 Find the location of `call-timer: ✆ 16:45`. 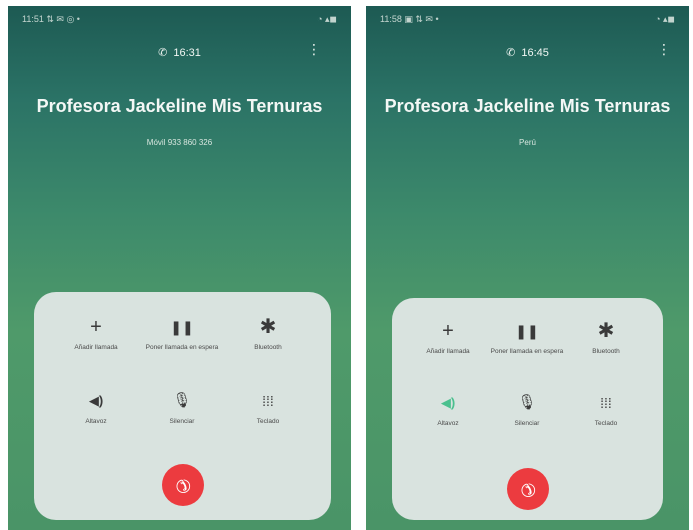

call-timer: ✆ 16:45 is located at coordinates (527, 53).